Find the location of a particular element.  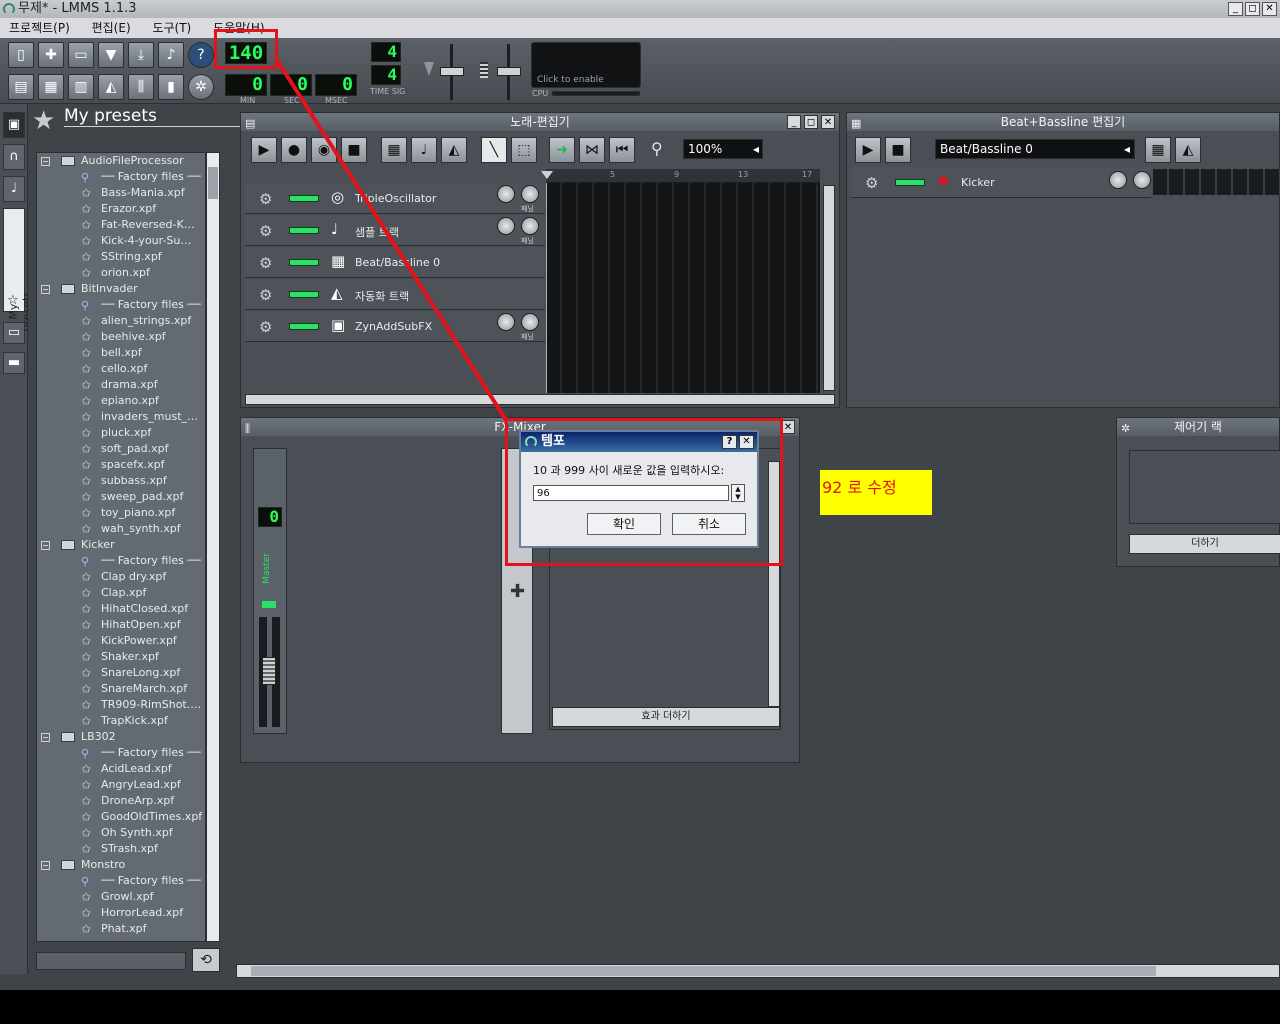

annotation-note: 92 로 수정 is located at coordinates (876, 492).